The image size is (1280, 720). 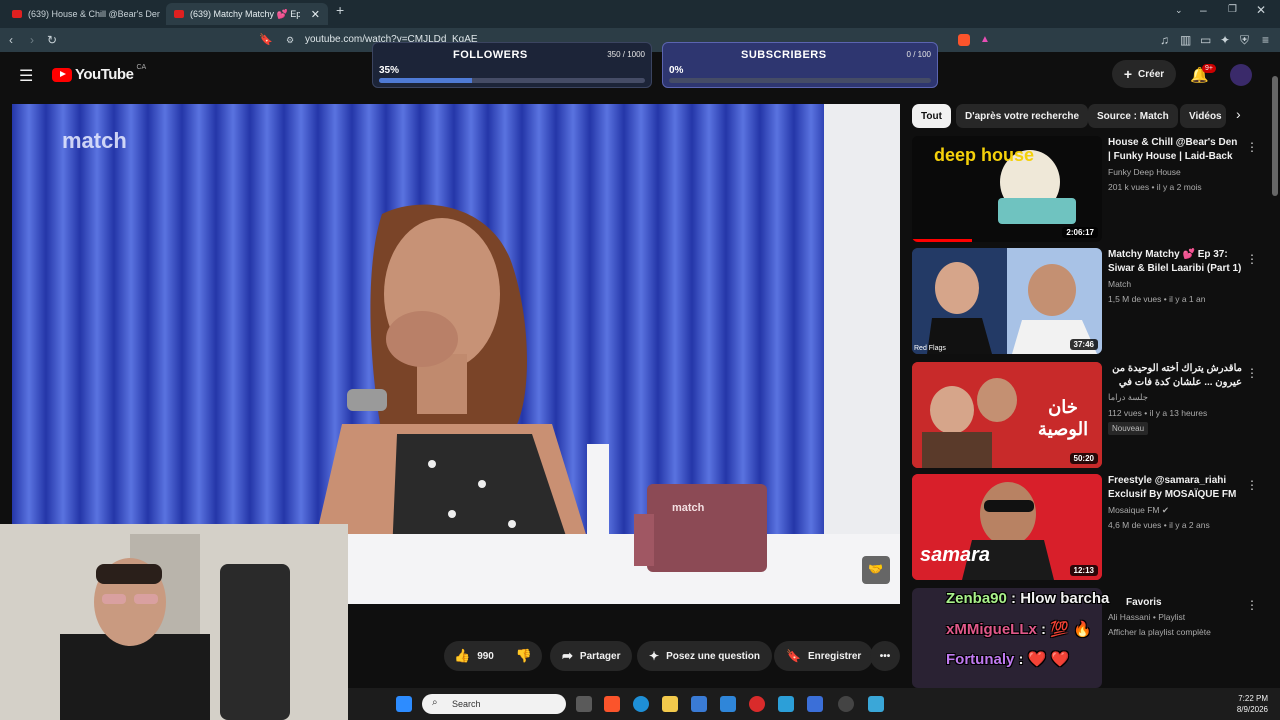 What do you see at coordinates (1138, 510) in the screenshot?
I see `channel-name: Mosaique FM ✔` at bounding box center [1138, 510].